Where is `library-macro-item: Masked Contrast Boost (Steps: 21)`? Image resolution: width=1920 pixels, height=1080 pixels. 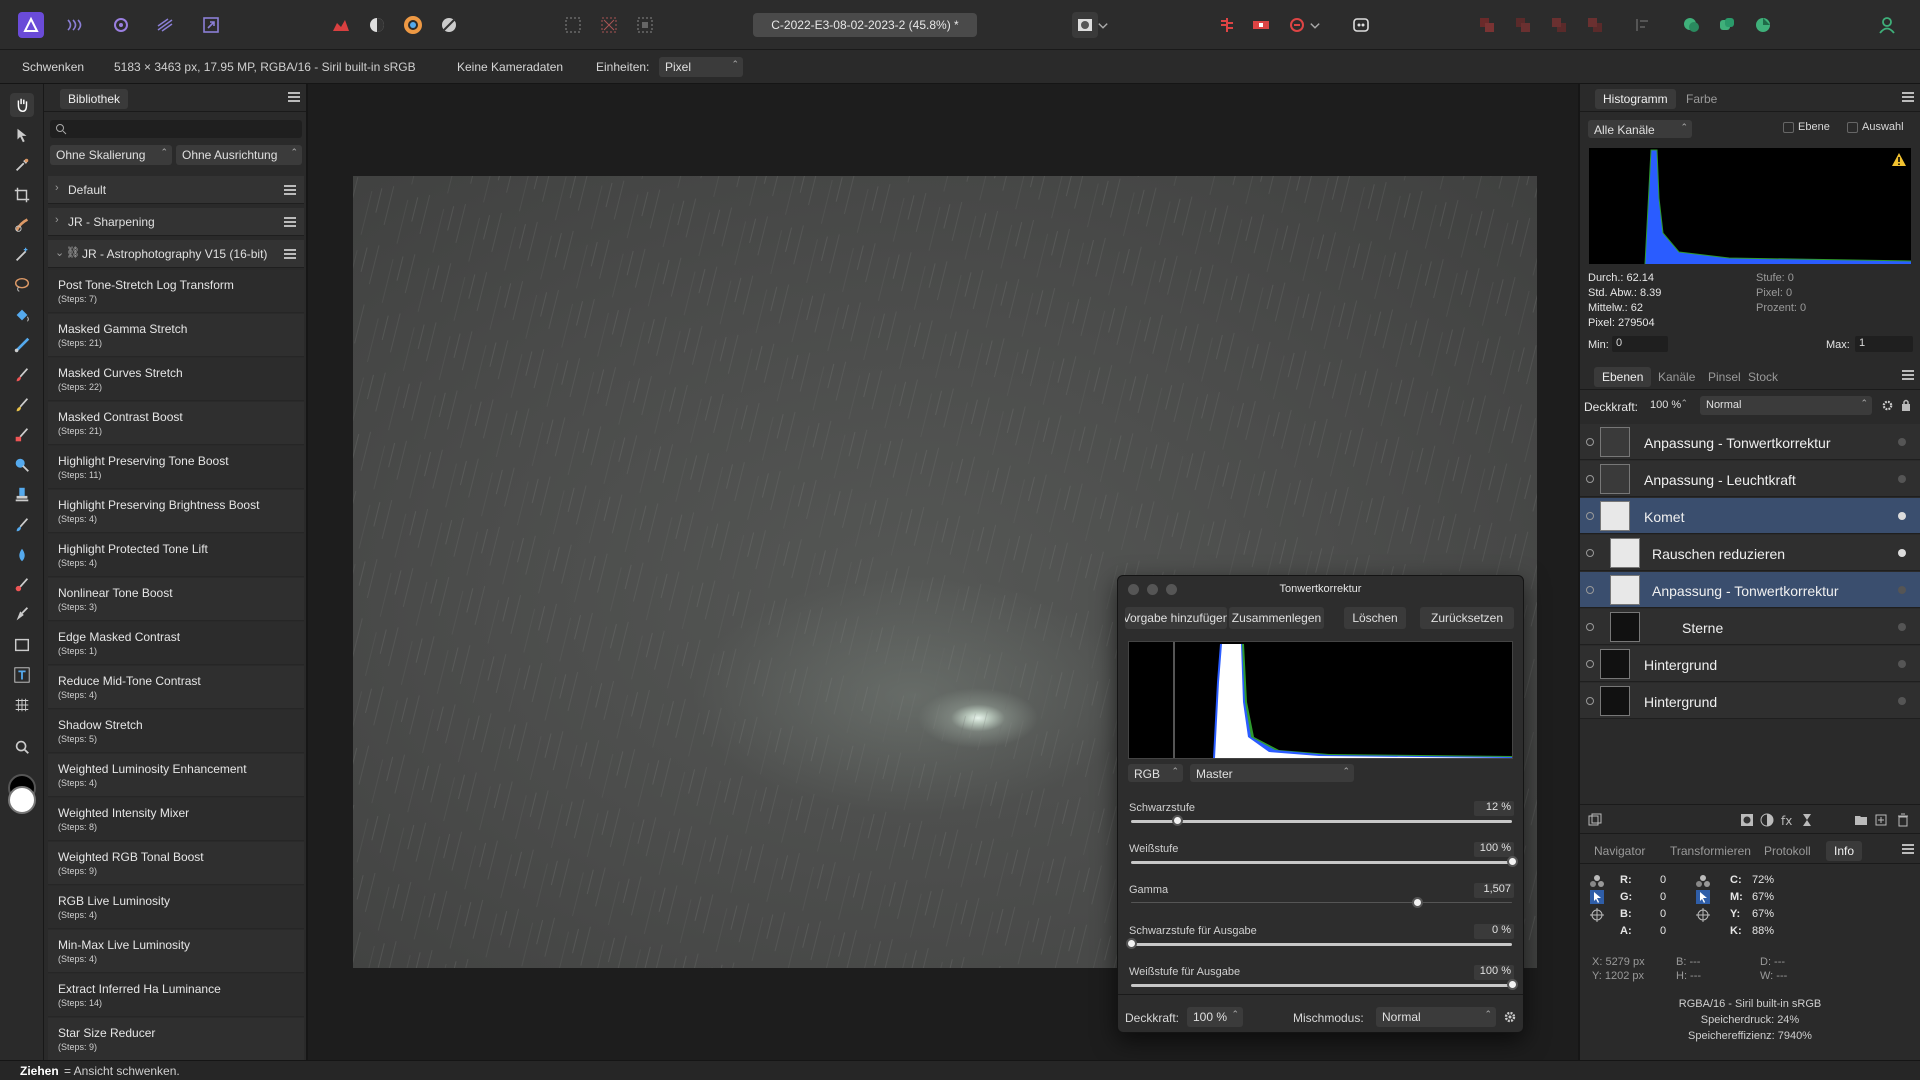
library-macro-item: Masked Contrast Boost (Steps: 21) is located at coordinates (176, 423).